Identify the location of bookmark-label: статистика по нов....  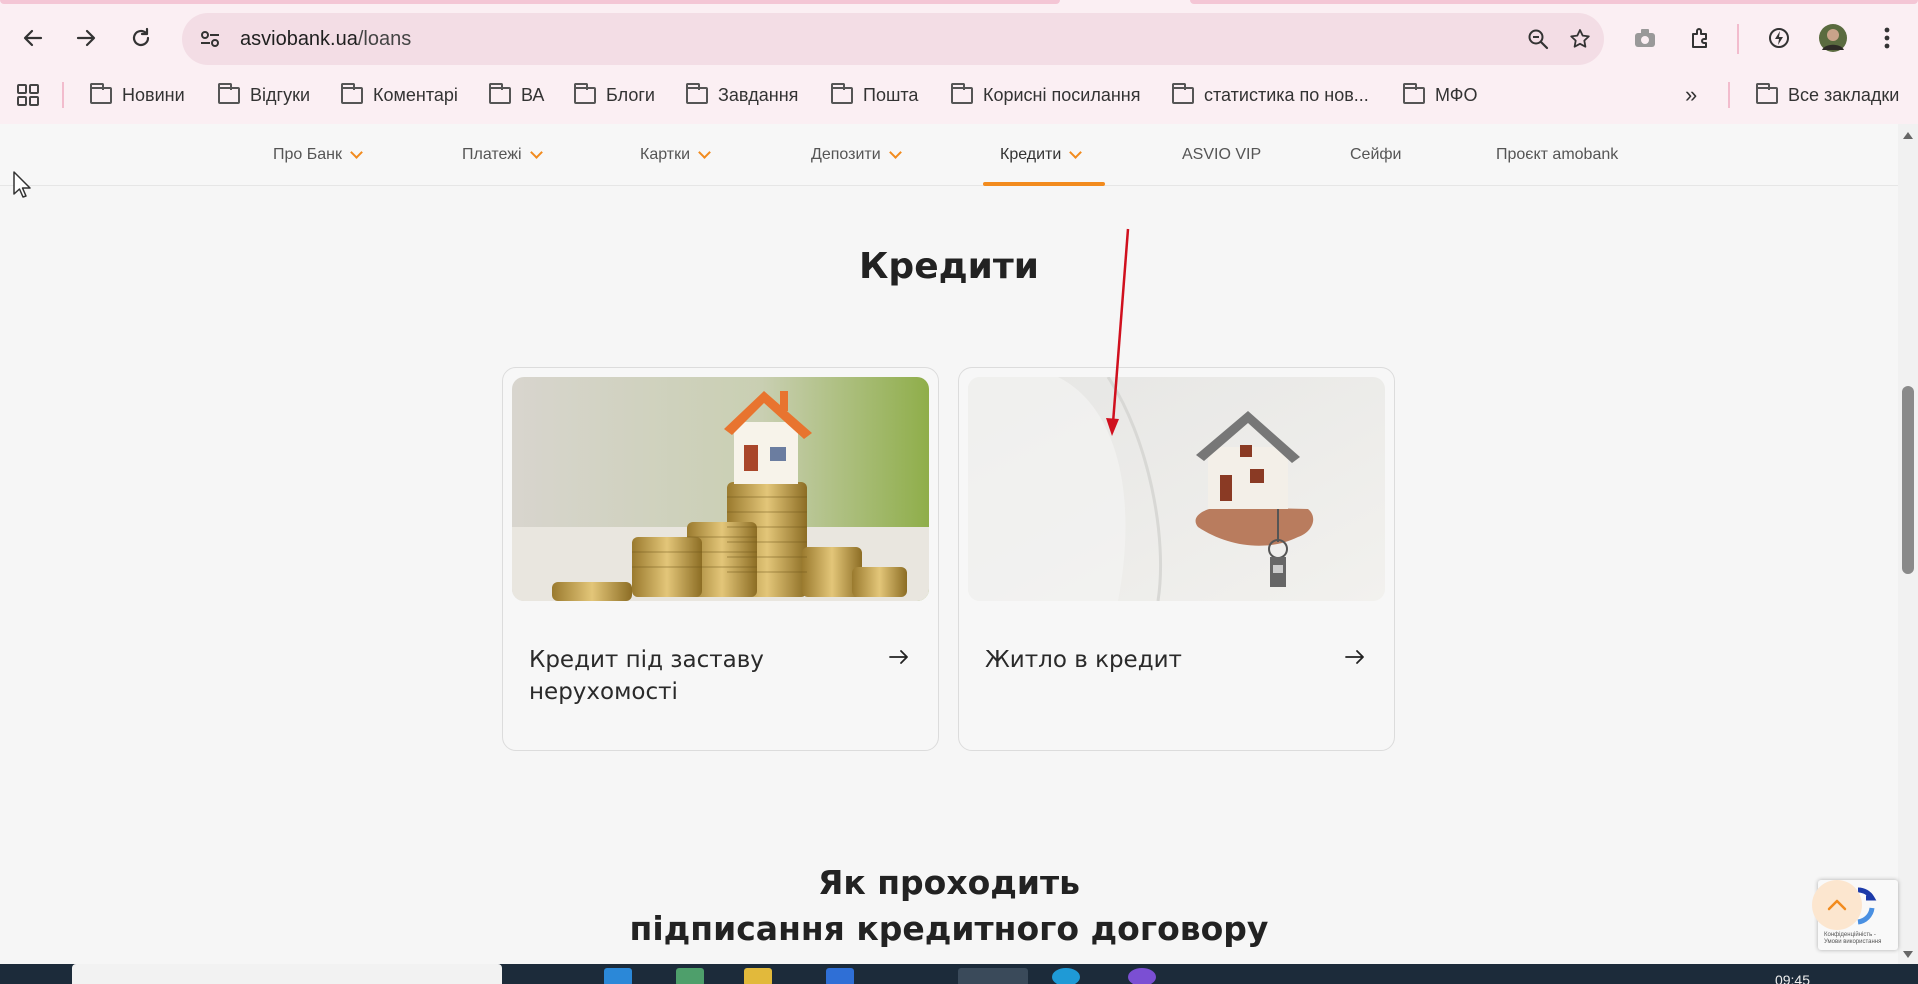
(1286, 94).